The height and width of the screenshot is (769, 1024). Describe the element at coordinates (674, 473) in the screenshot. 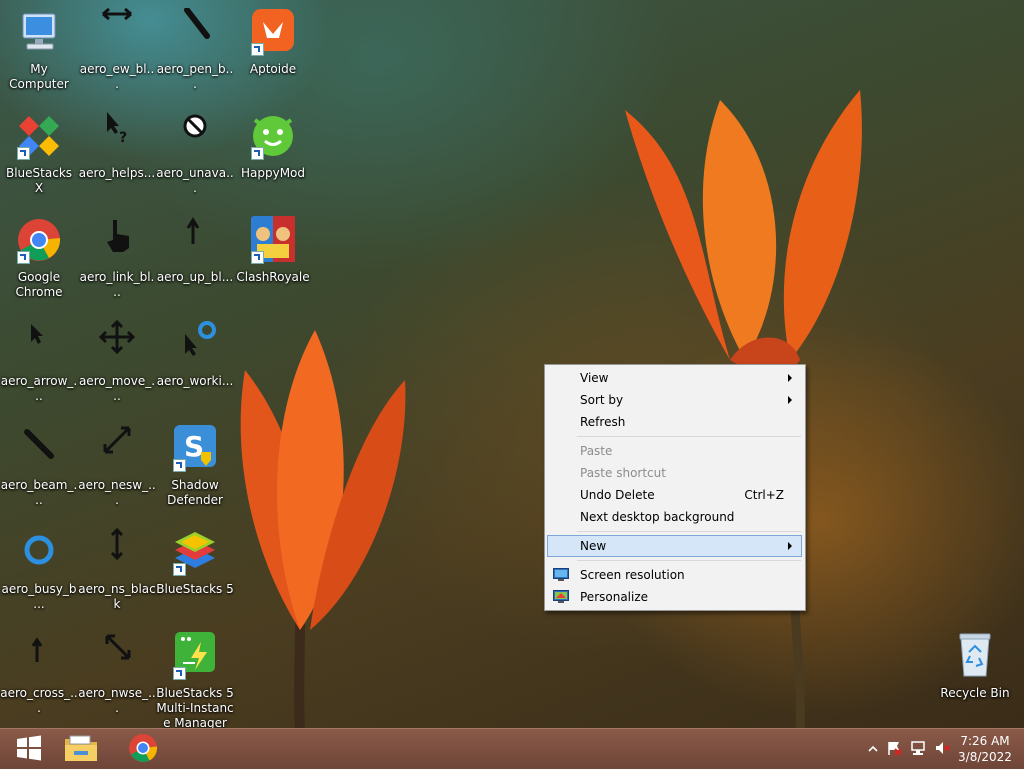

I see `menu-item-paste-shortcut: Paste shortcut` at that location.